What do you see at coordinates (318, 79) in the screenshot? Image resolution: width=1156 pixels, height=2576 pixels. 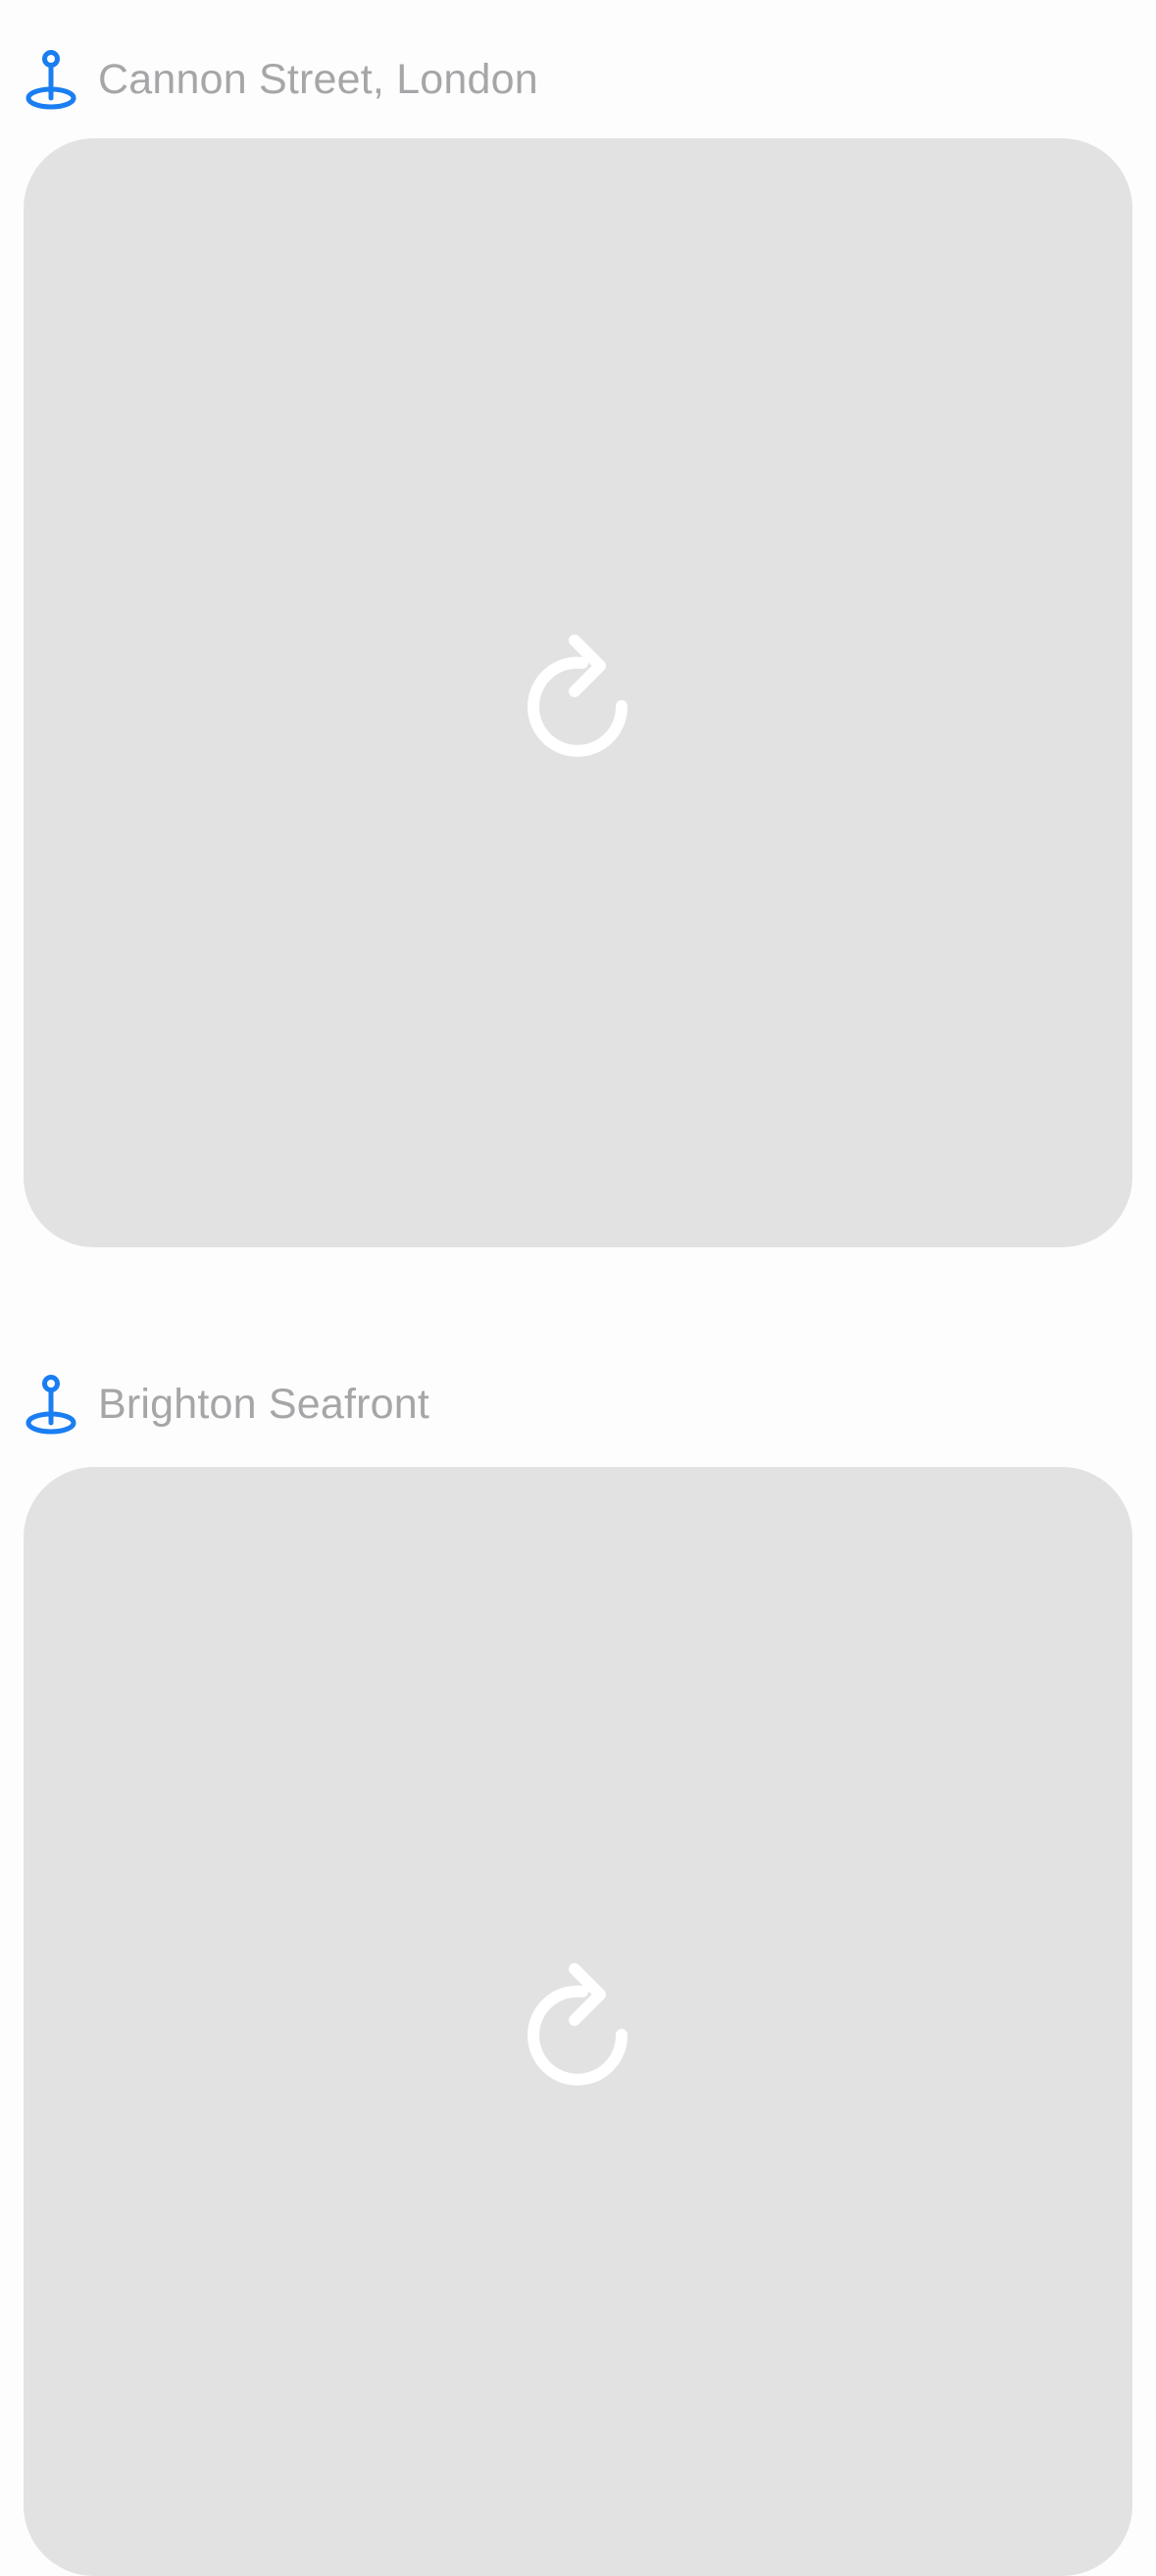 I see `location-label: Cannon Street, London` at bounding box center [318, 79].